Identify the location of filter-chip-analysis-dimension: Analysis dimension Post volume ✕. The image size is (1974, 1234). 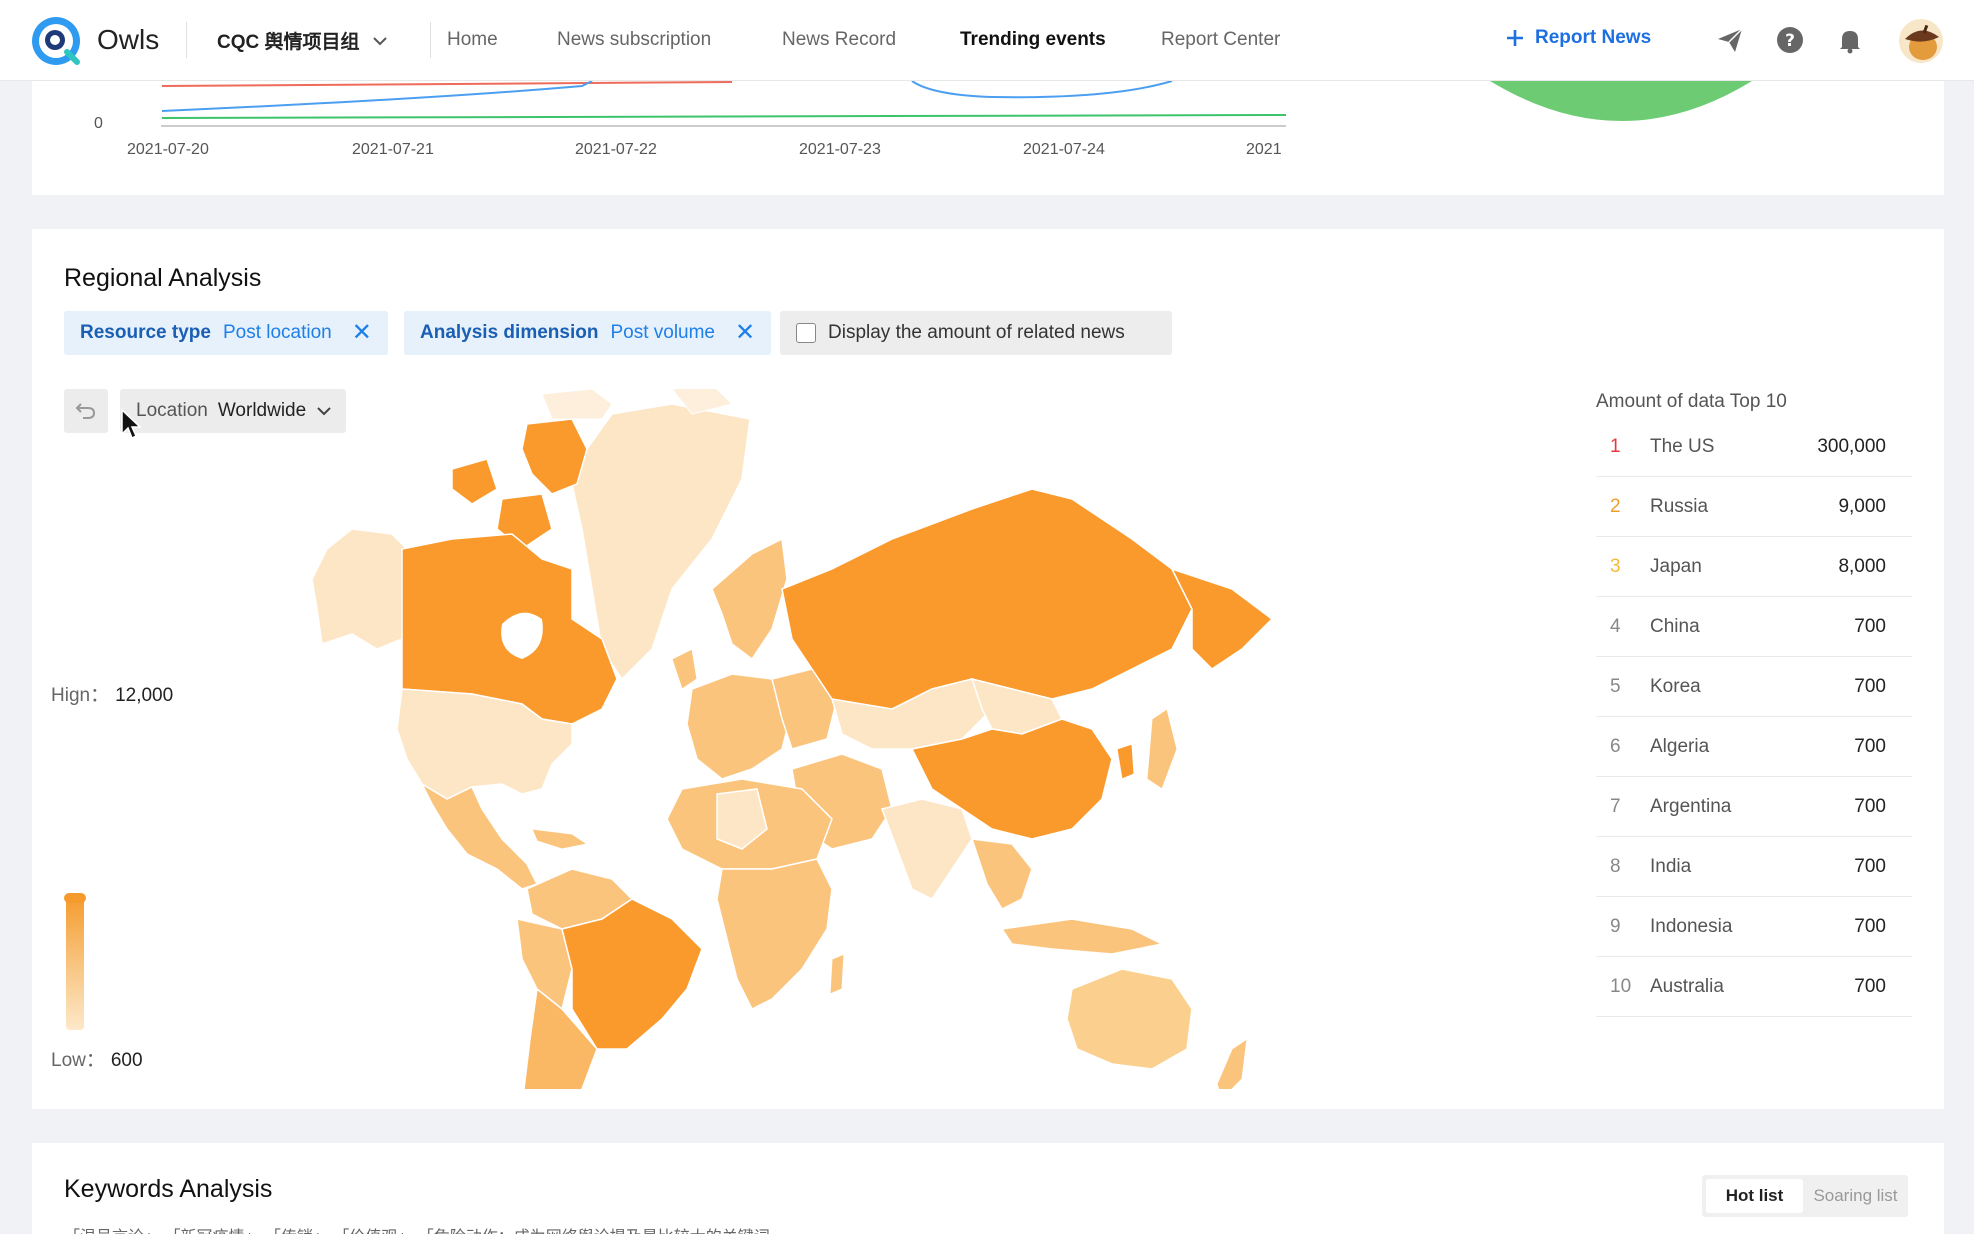
(588, 333).